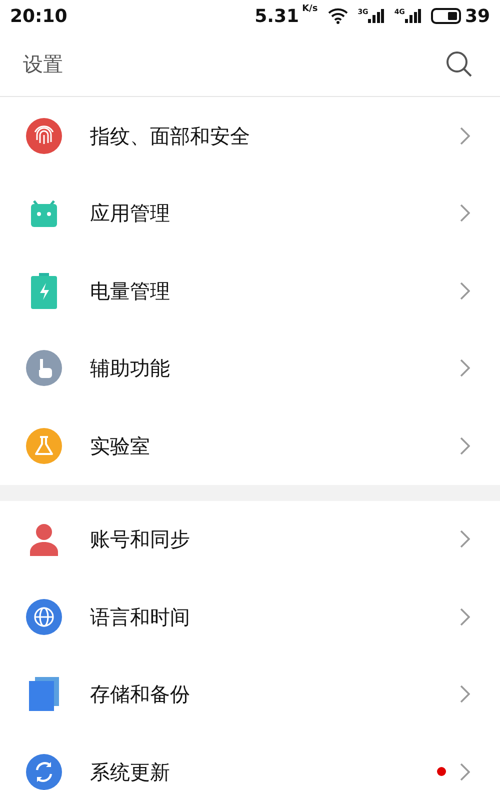 The image size is (500, 790). I want to click on settings-item: 实验室, so click(250, 445).